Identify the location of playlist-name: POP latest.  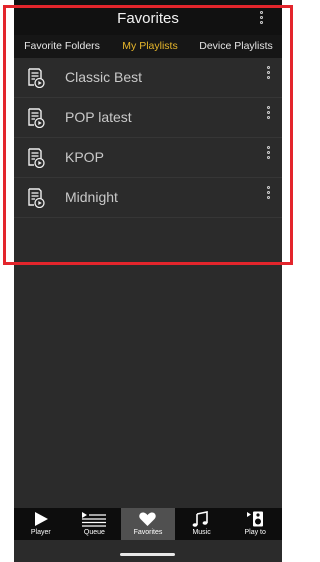
(98, 117).